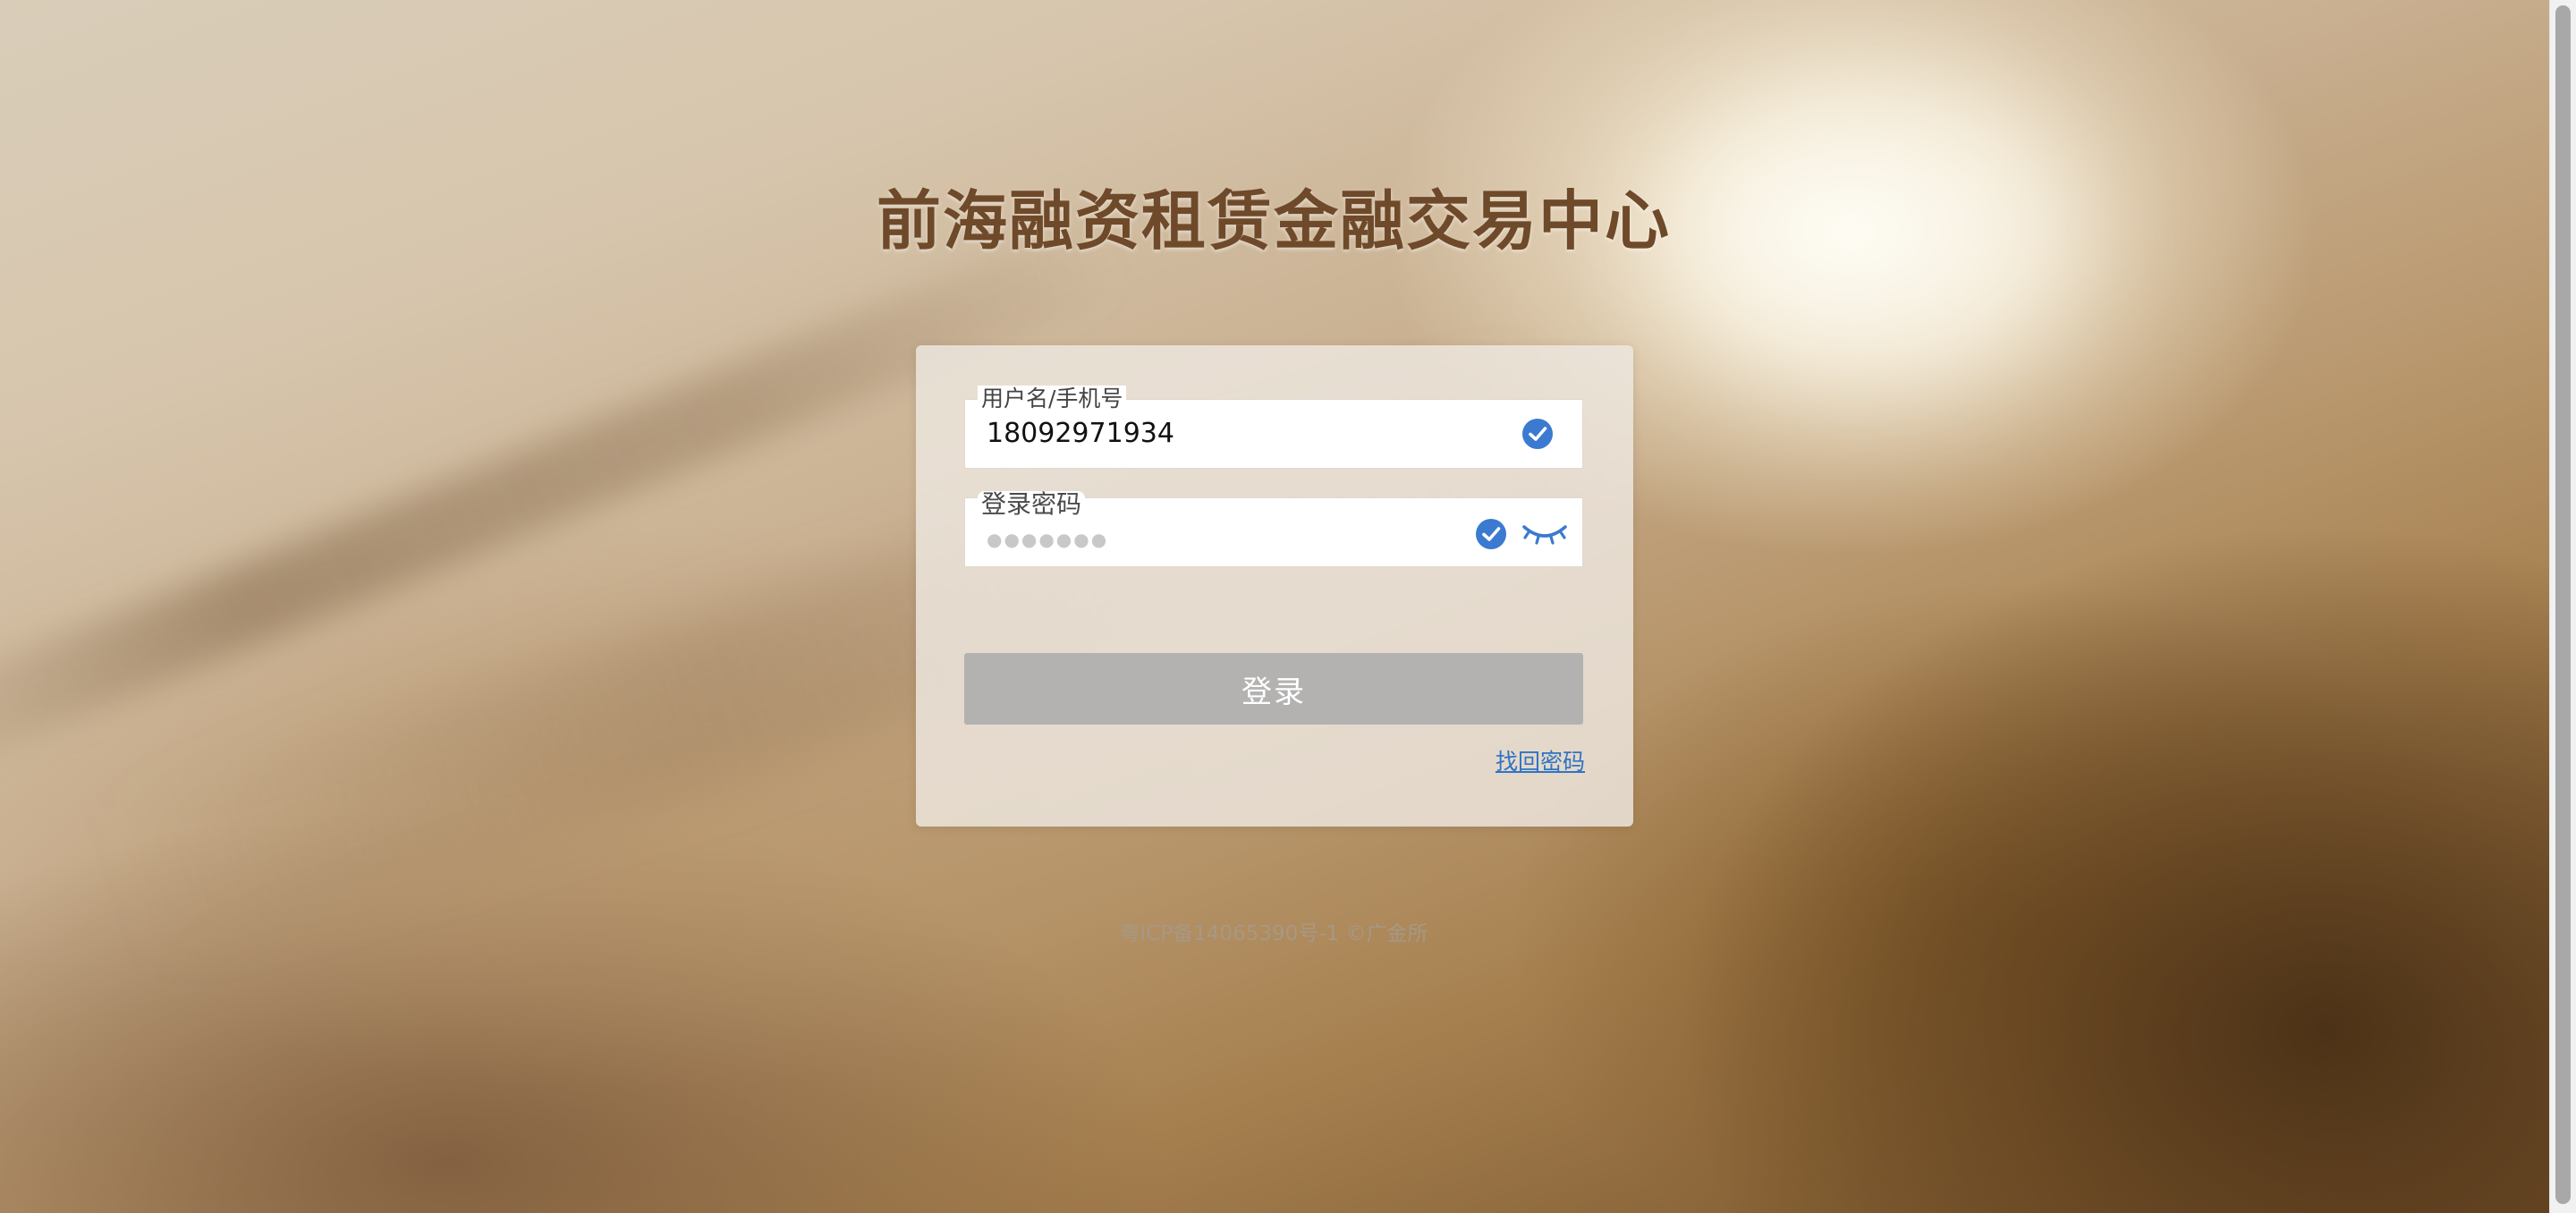  What do you see at coordinates (1273, 221) in the screenshot?
I see `page-title: 前海融资租赁金融交易中心` at bounding box center [1273, 221].